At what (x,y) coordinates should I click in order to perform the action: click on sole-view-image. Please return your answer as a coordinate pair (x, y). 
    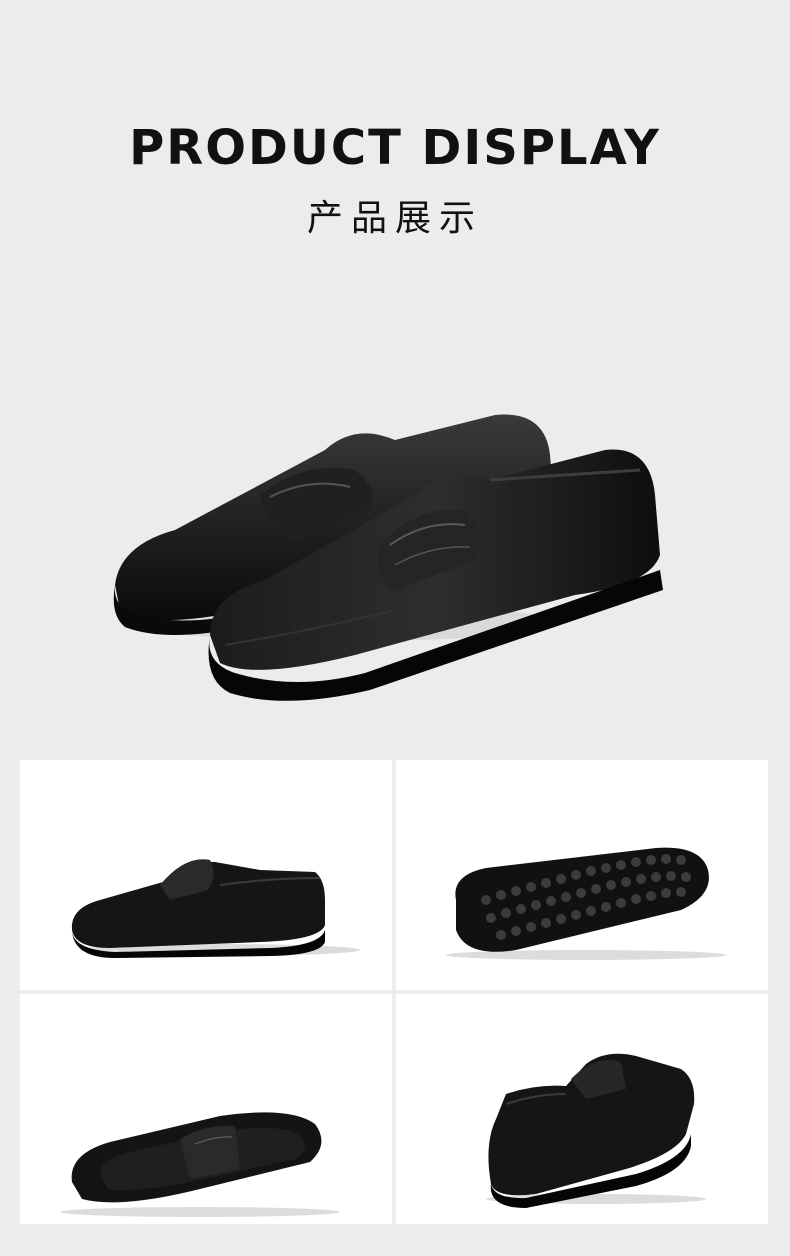
    Looking at the image, I should click on (582, 875).